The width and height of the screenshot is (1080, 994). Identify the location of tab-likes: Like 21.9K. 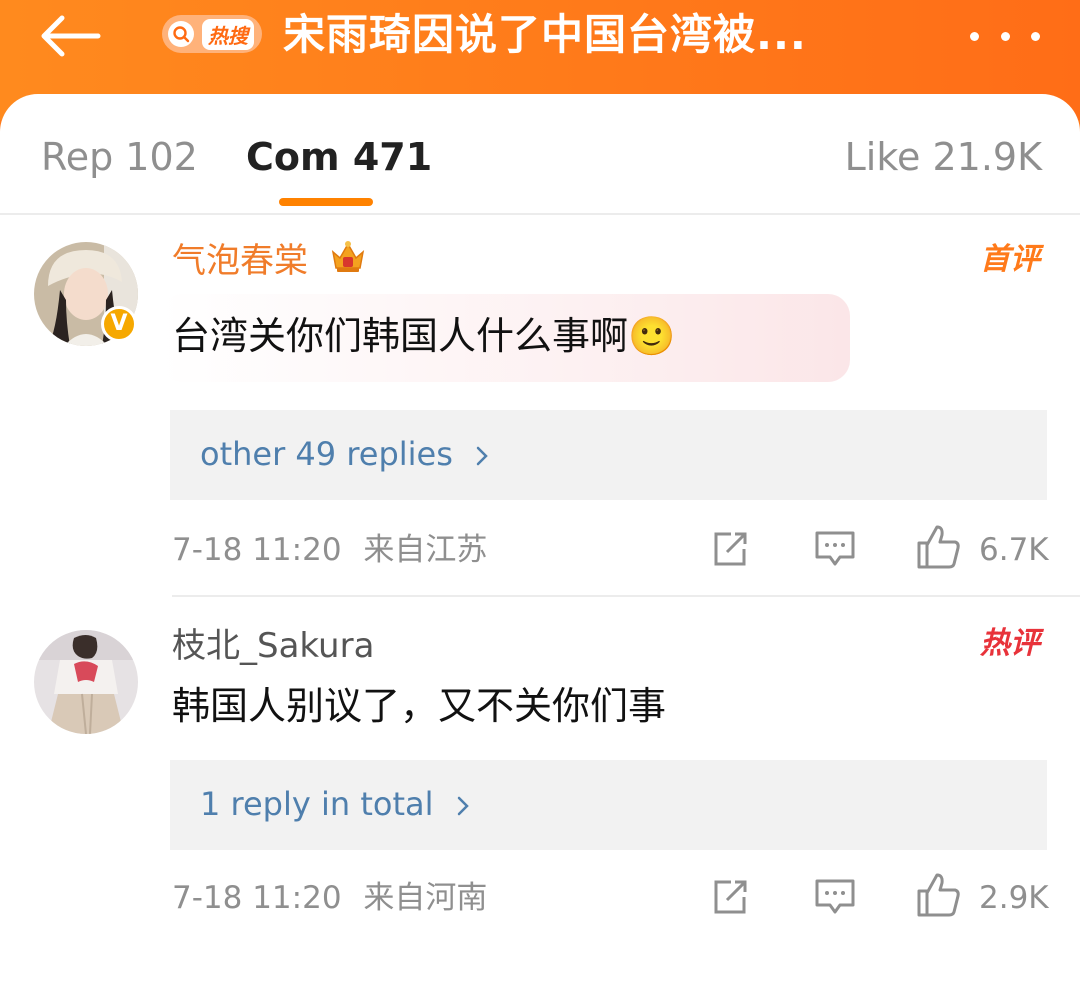
(943, 157).